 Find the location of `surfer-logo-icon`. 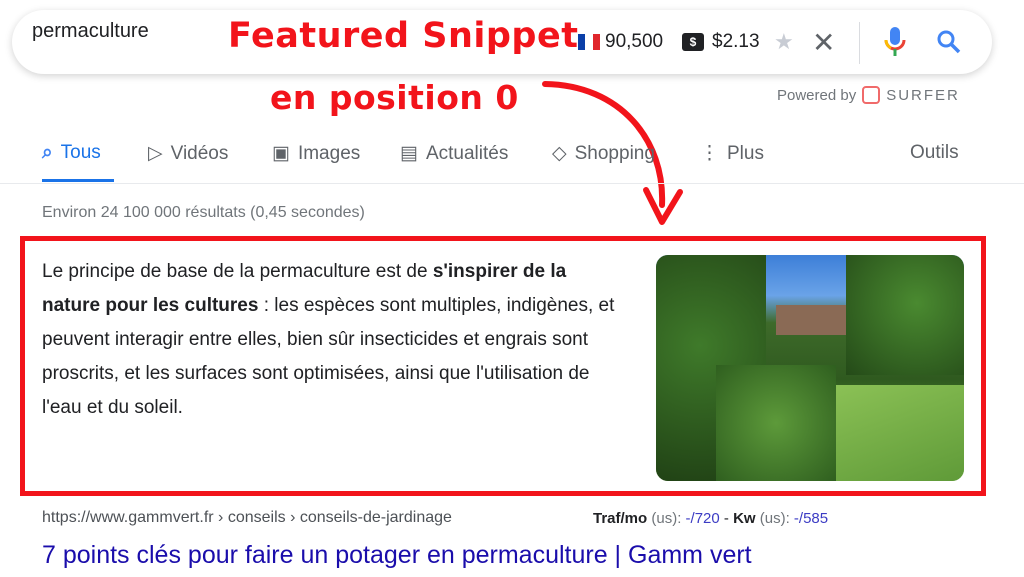

surfer-logo-icon is located at coordinates (871, 95).